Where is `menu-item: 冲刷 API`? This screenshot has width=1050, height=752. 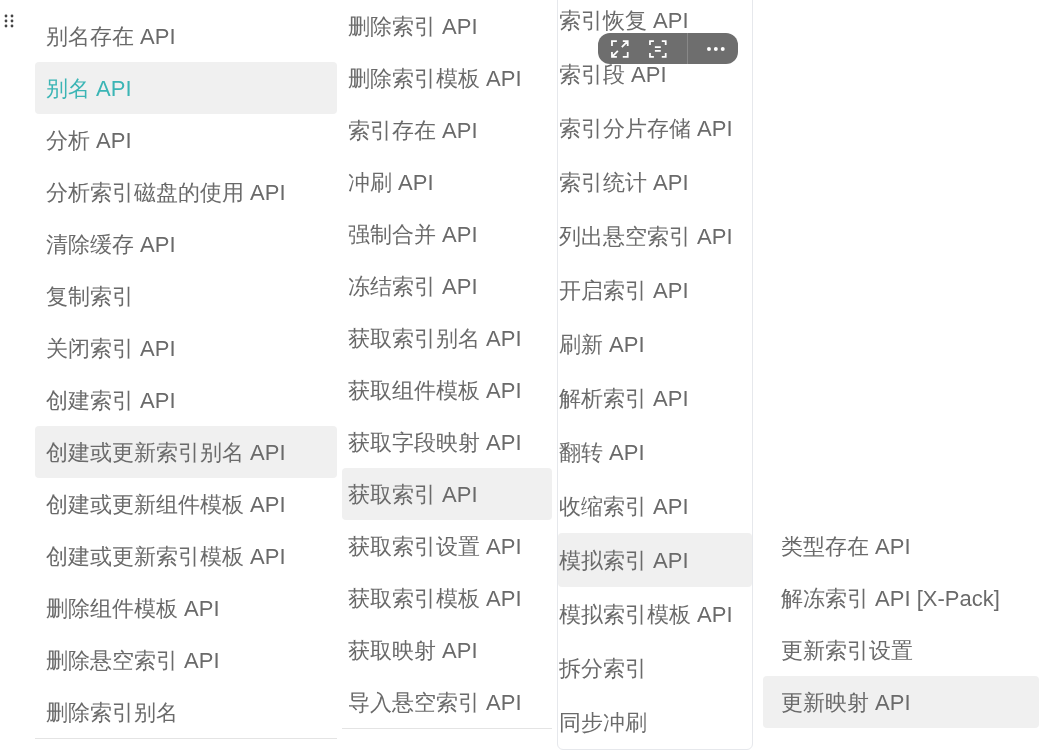
menu-item: 冲刷 API is located at coordinates (447, 182).